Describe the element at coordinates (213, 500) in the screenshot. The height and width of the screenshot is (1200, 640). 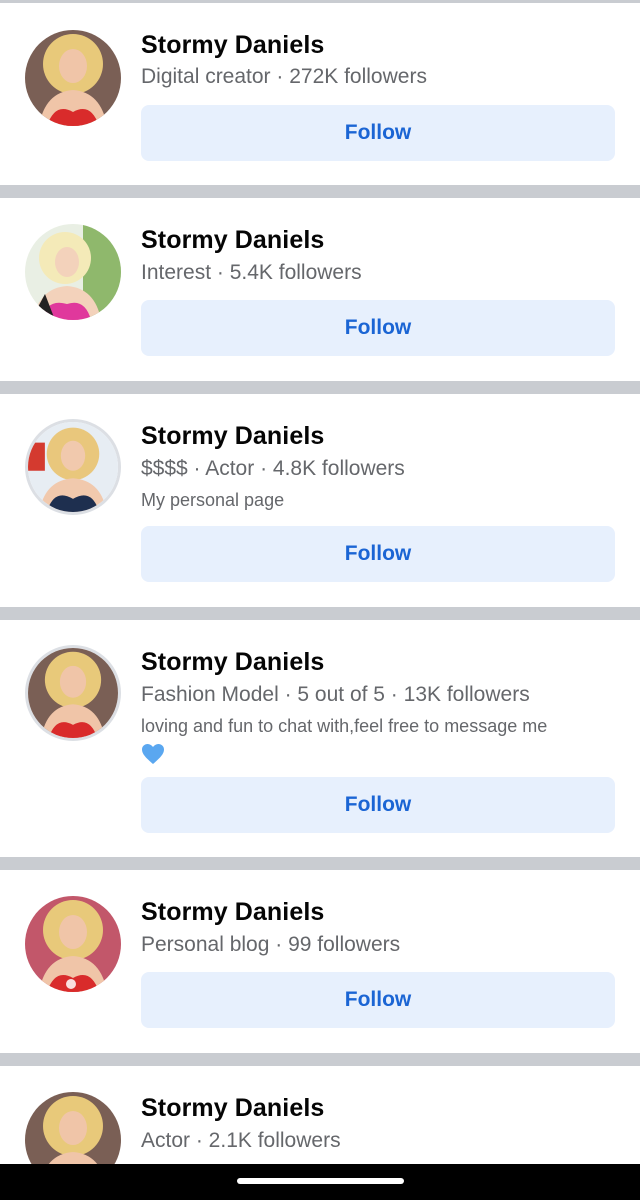
I see `page-bio: My personal page` at that location.